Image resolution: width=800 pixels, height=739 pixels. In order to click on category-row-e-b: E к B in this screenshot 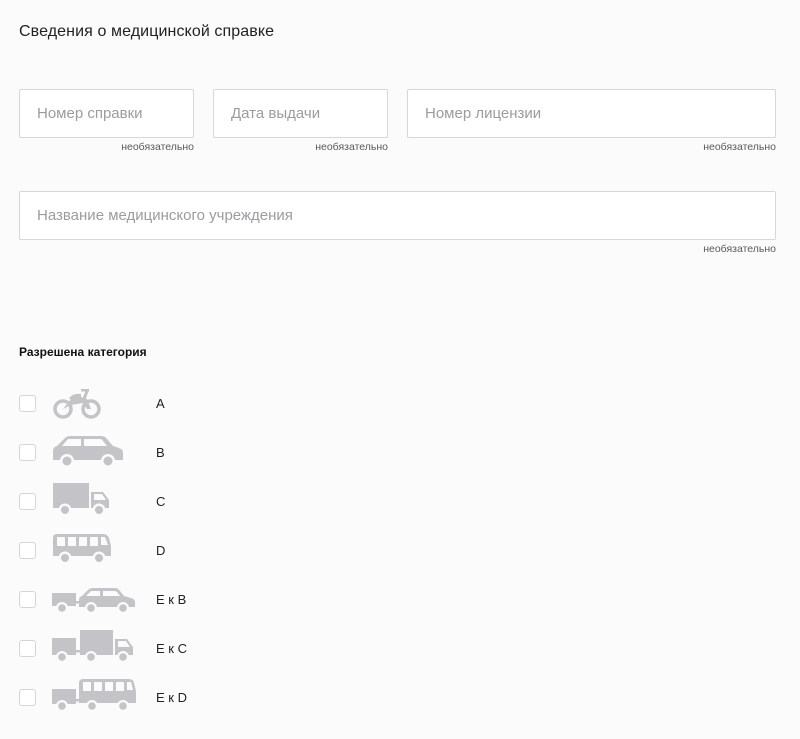, I will do `click(169, 600)`.